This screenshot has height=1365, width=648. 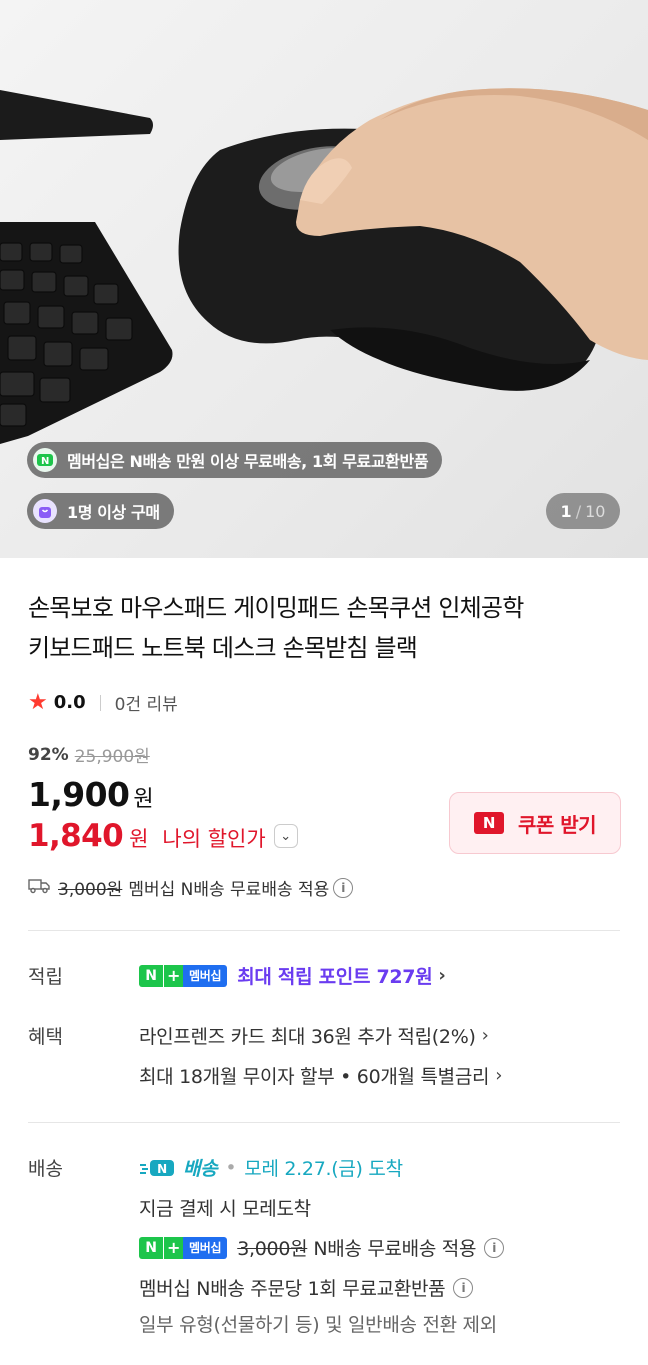 What do you see at coordinates (143, 799) in the screenshot?
I see `sale-price-unit: 원` at bounding box center [143, 799].